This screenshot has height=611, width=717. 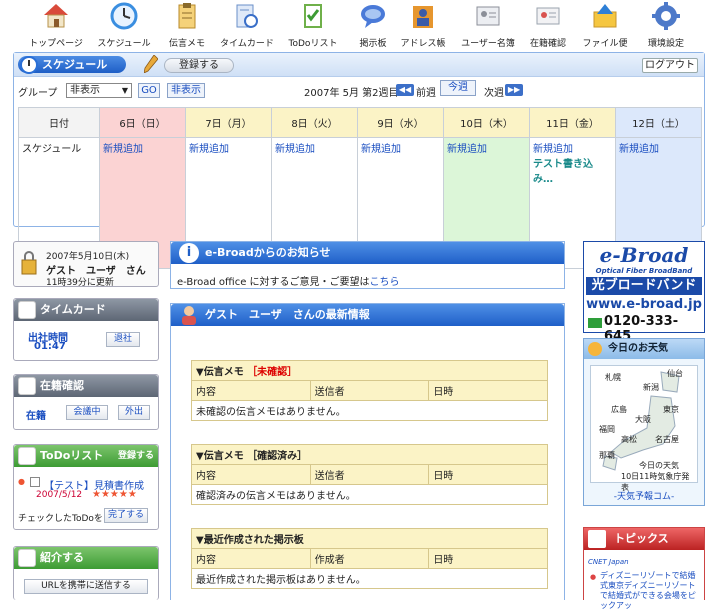 What do you see at coordinates (272, 372) in the screenshot?
I see `section-tag: ［未確認］` at bounding box center [272, 372].